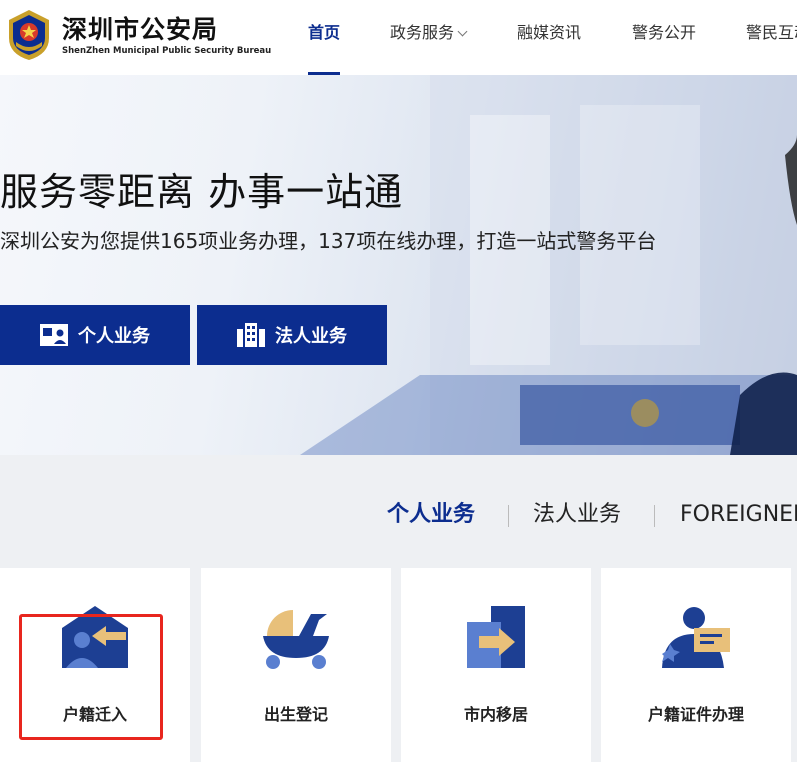 This screenshot has width=797, height=762. What do you see at coordinates (251, 335) in the screenshot?
I see `building-icon` at bounding box center [251, 335].